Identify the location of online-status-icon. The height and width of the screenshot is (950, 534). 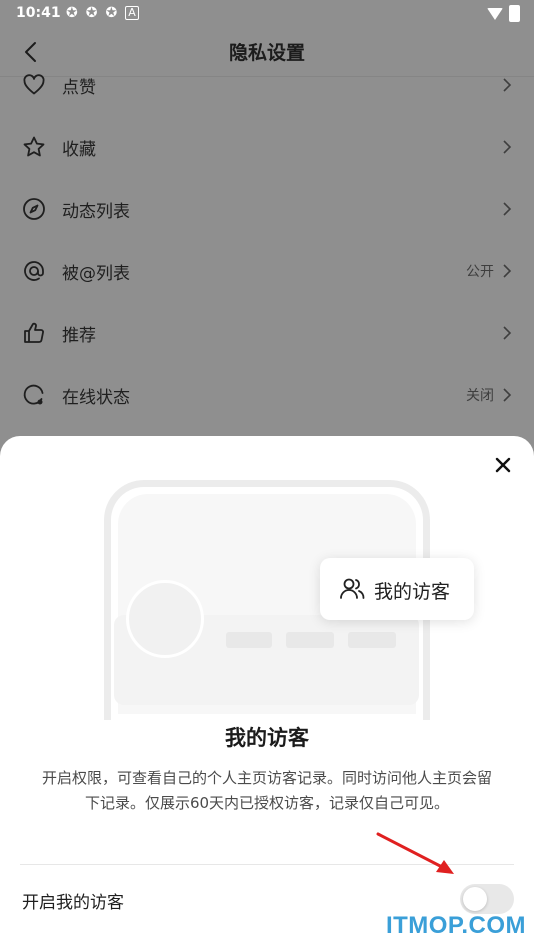
(33, 394).